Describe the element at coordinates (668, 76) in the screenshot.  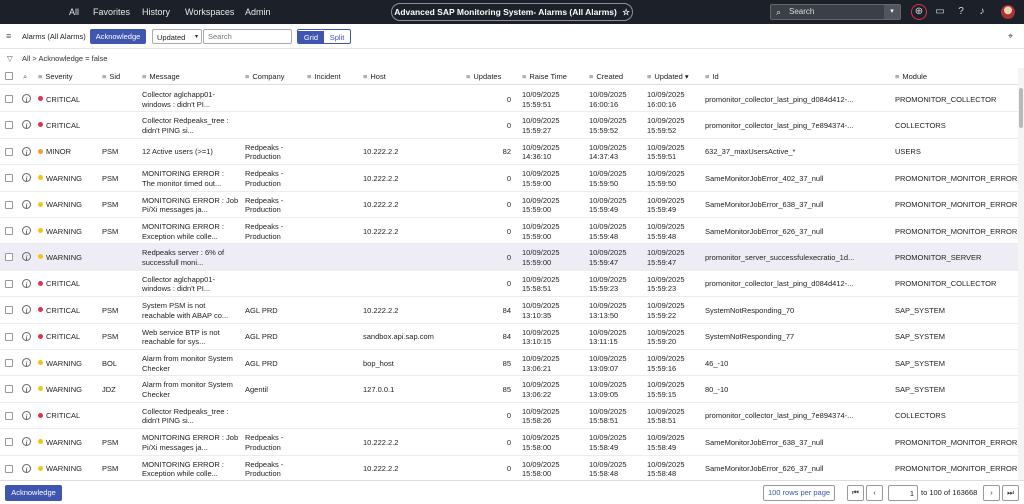
I see `column-header-updated: ≡ Updated ▾` at that location.